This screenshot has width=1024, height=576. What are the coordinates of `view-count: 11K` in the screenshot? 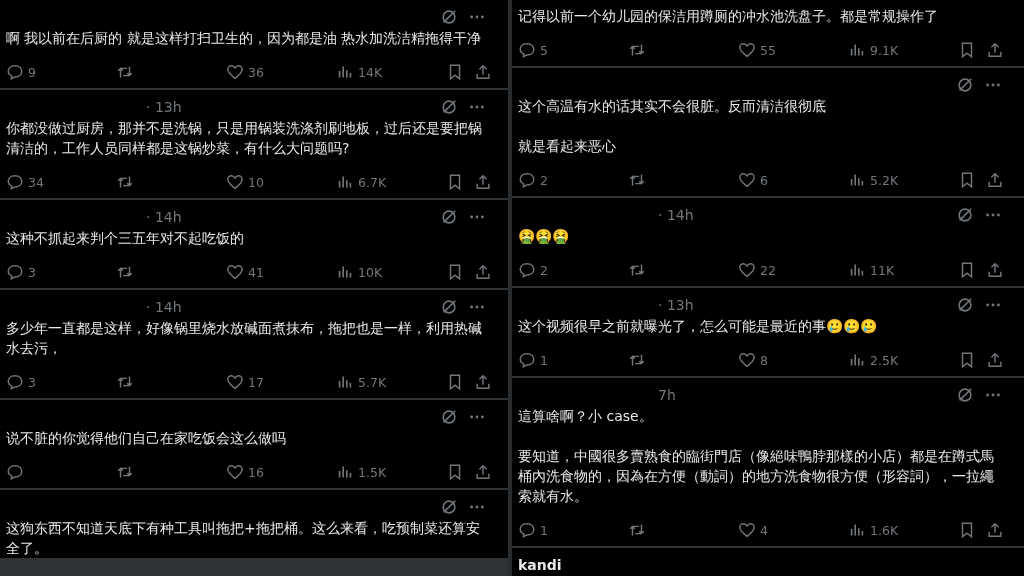 It's located at (882, 270).